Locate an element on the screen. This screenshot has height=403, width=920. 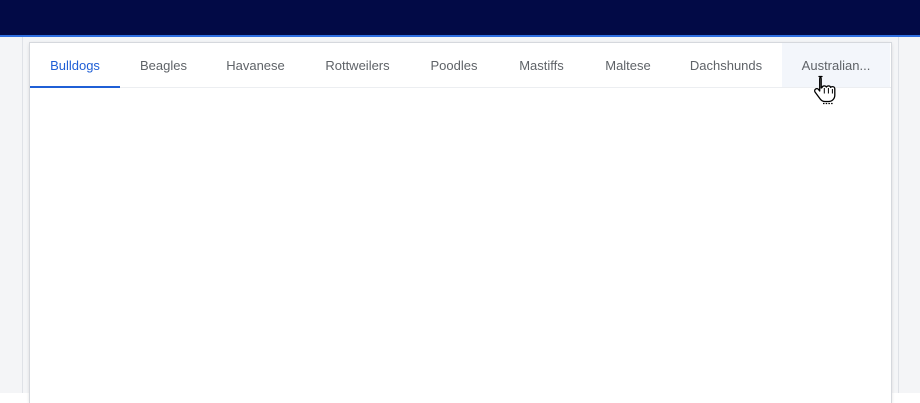
top-app-bar is located at coordinates (460, 18).